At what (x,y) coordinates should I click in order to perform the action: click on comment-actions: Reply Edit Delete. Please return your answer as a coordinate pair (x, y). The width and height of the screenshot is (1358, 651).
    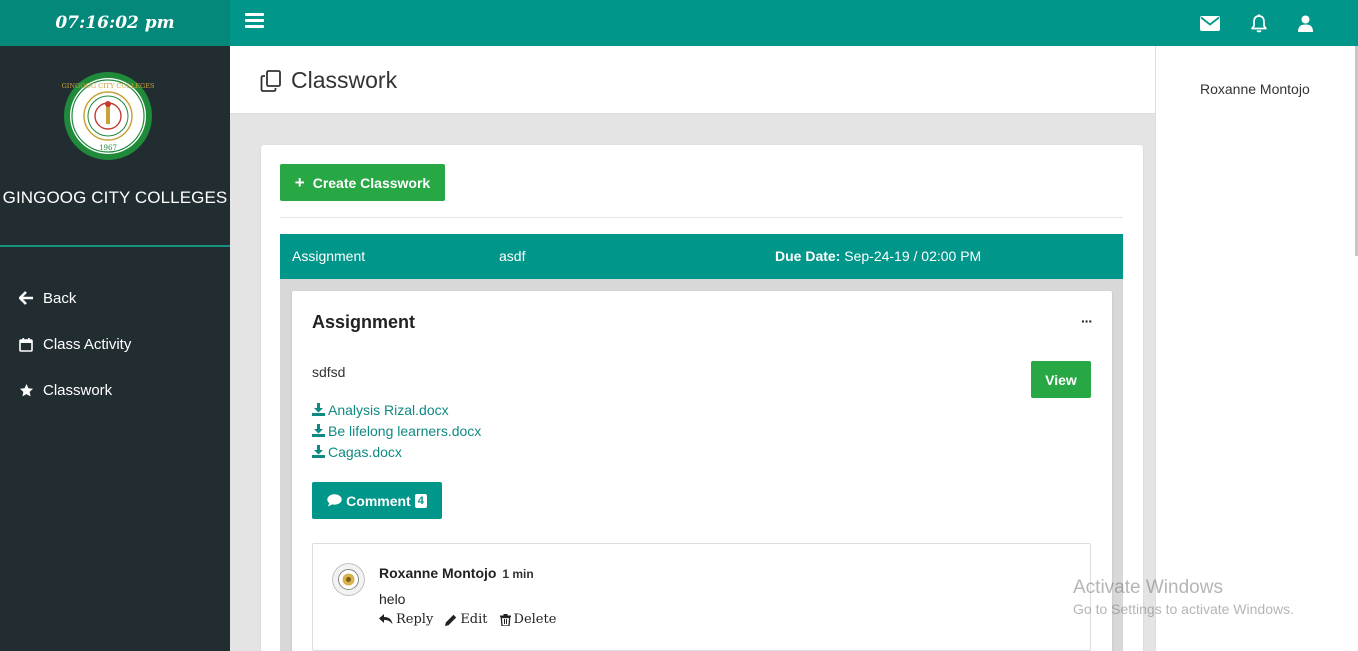
    Looking at the image, I should click on (473, 619).